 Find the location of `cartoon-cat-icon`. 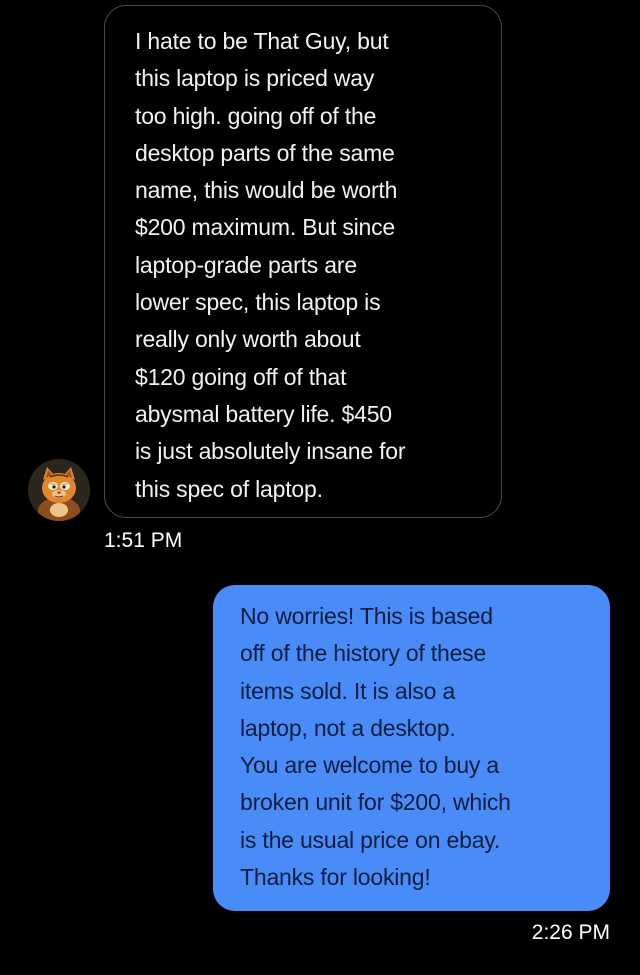

cartoon-cat-icon is located at coordinates (59, 490).